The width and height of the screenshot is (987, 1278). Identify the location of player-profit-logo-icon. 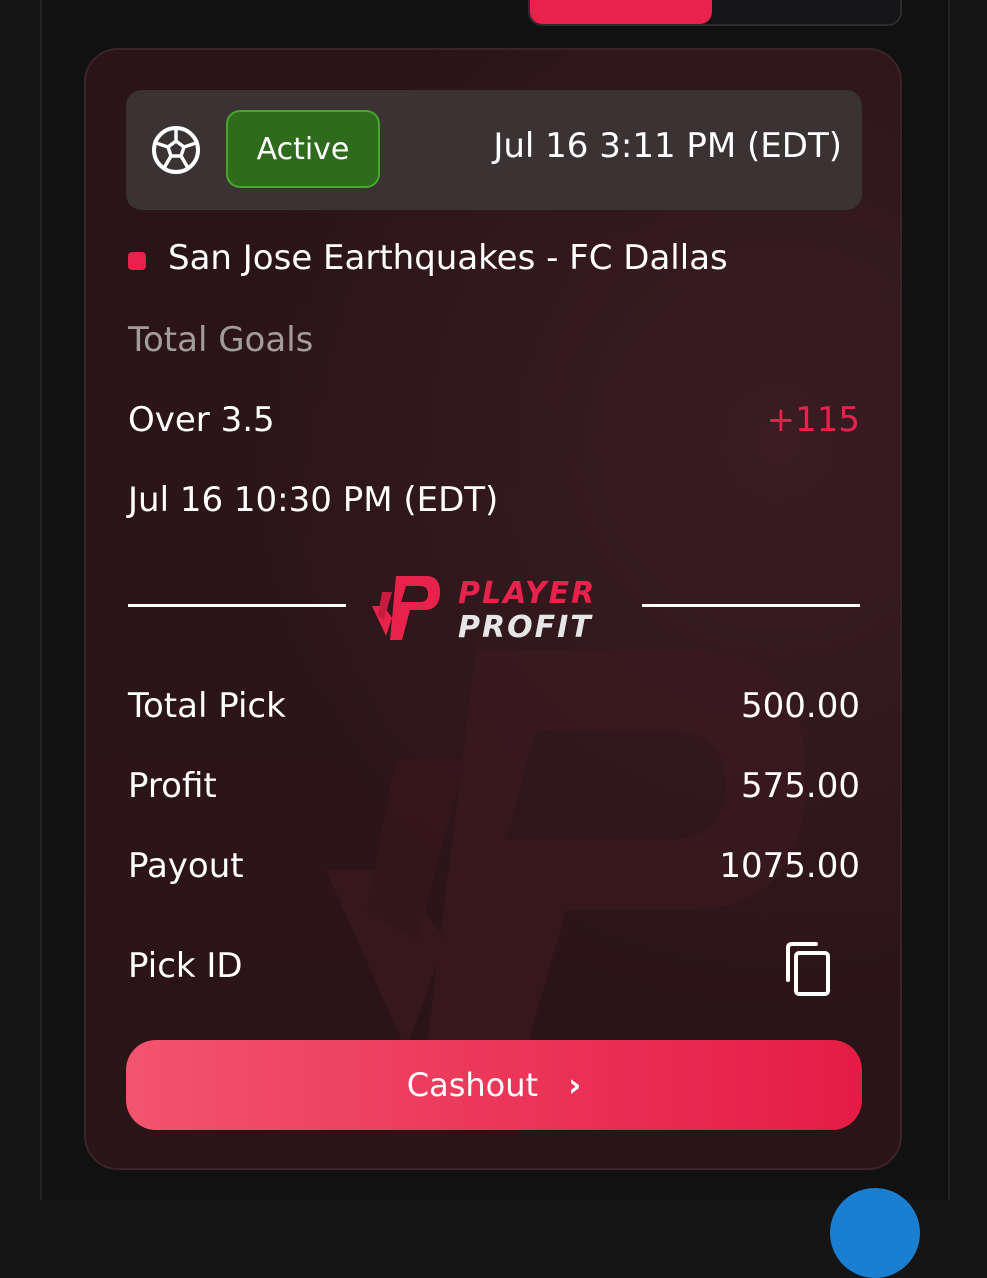
(406, 608).